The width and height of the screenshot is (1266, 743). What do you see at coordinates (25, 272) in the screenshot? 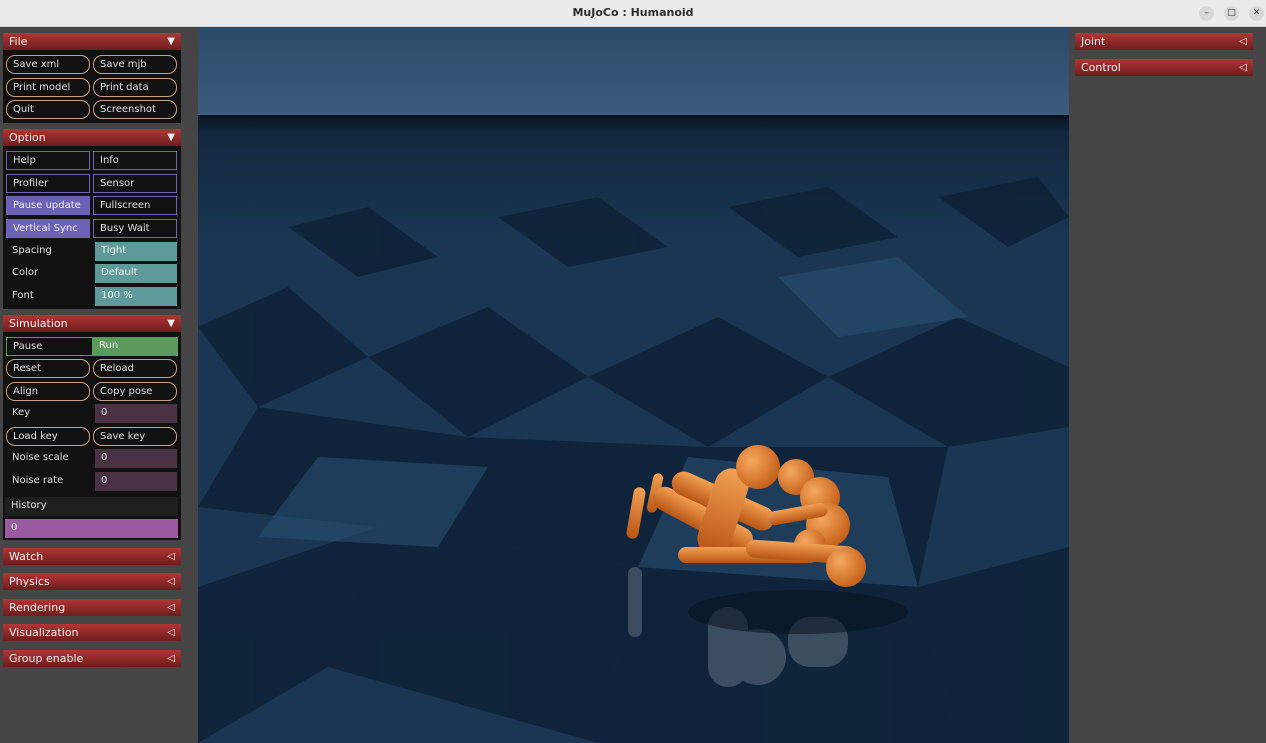
I see `color-label: Color` at bounding box center [25, 272].